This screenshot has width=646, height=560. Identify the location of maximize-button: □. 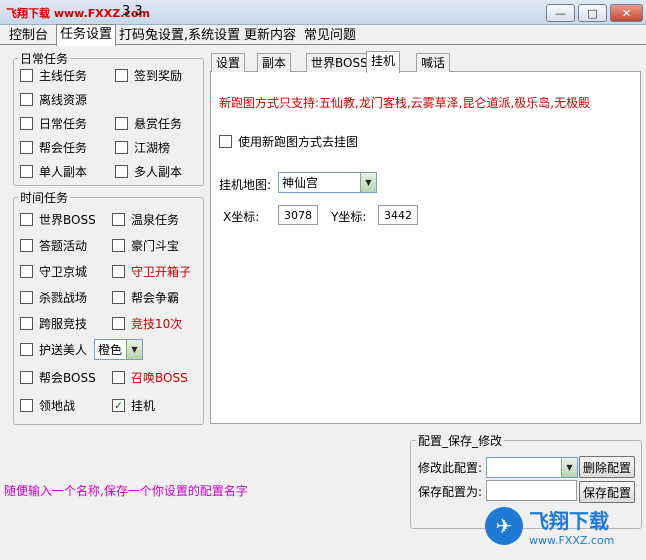
(592, 13).